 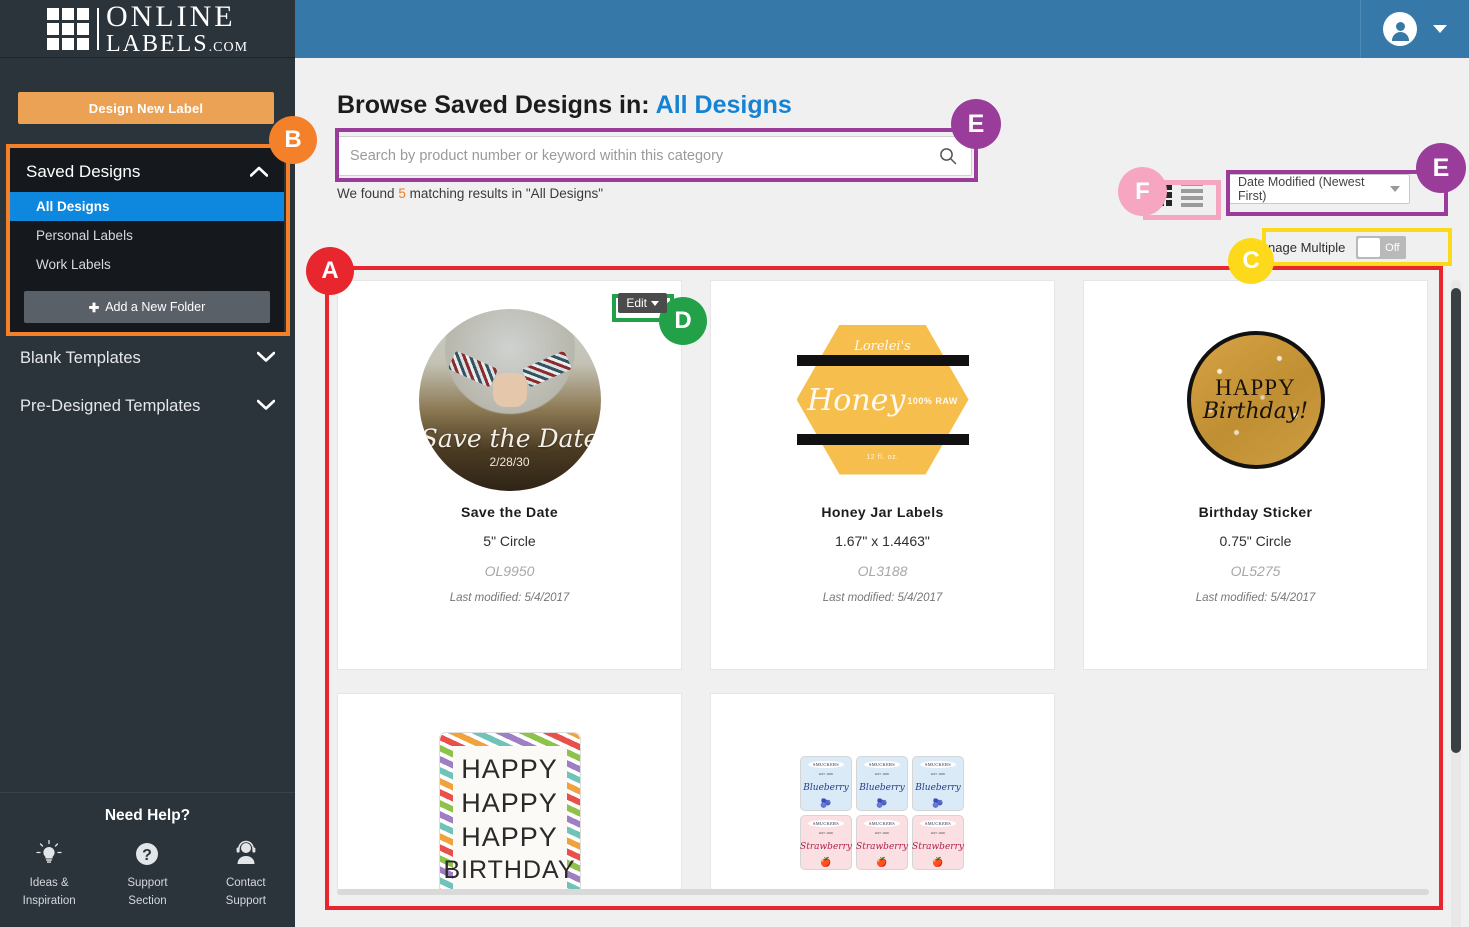 I want to click on design-sku: OL3188, so click(x=882, y=571).